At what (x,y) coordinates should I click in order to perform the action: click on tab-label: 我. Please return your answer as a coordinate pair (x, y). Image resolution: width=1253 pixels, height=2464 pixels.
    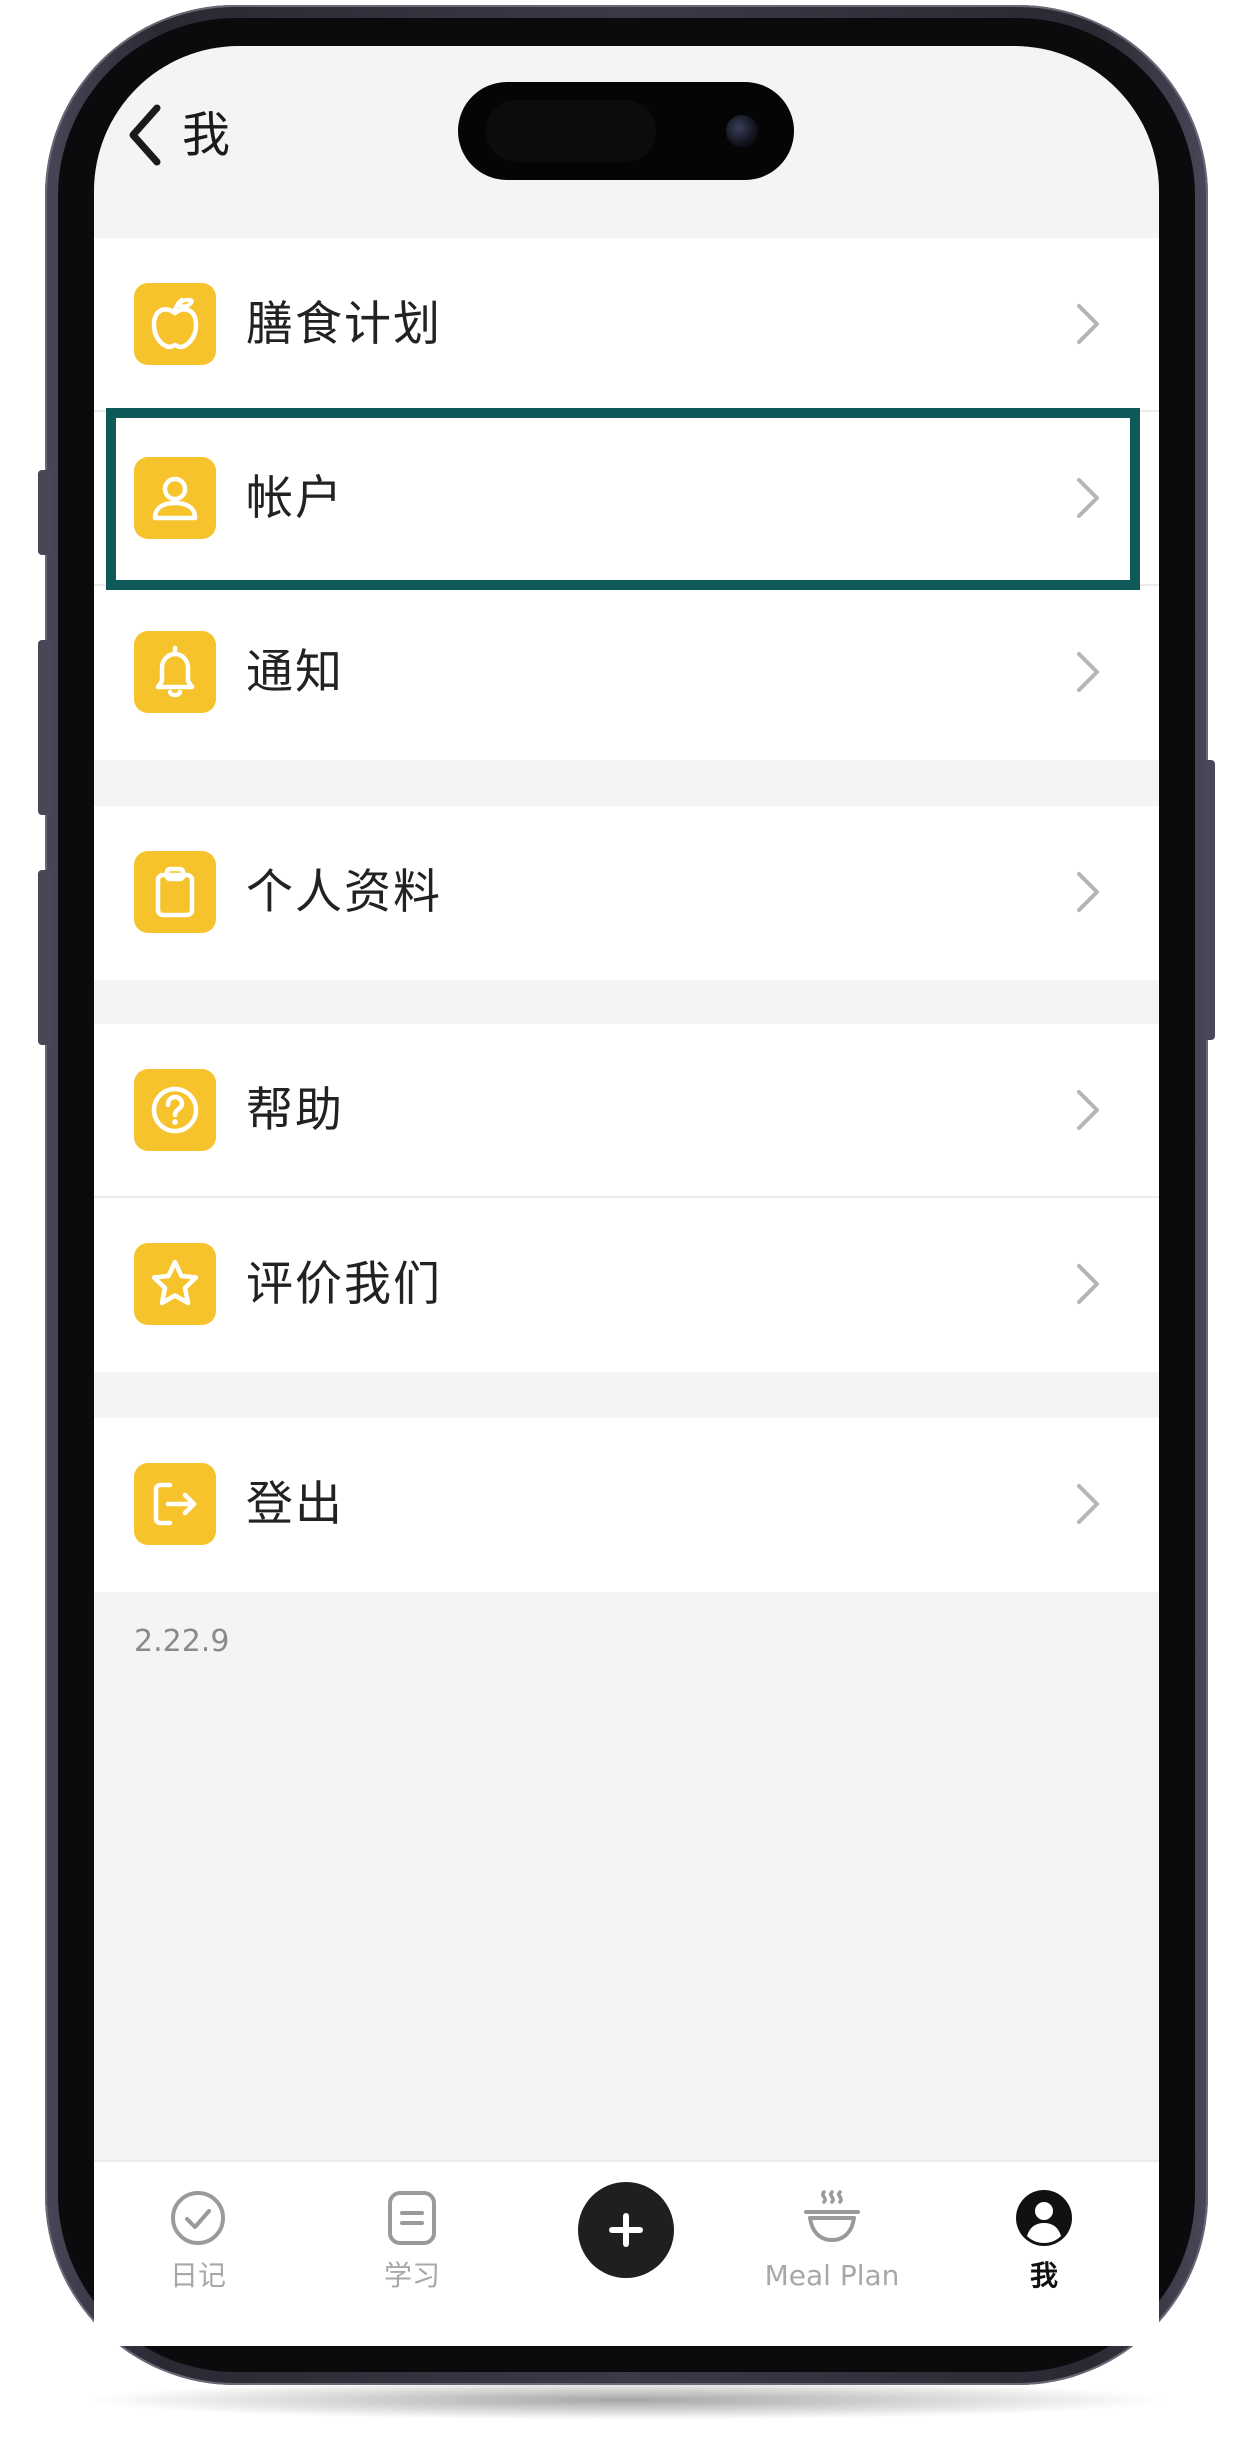
    Looking at the image, I should click on (1043, 2275).